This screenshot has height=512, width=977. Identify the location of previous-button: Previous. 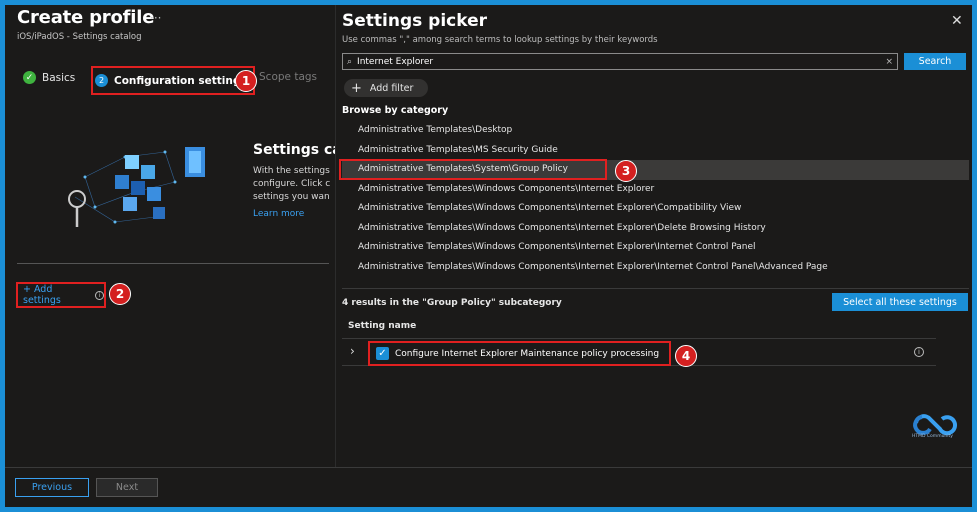
(52, 487).